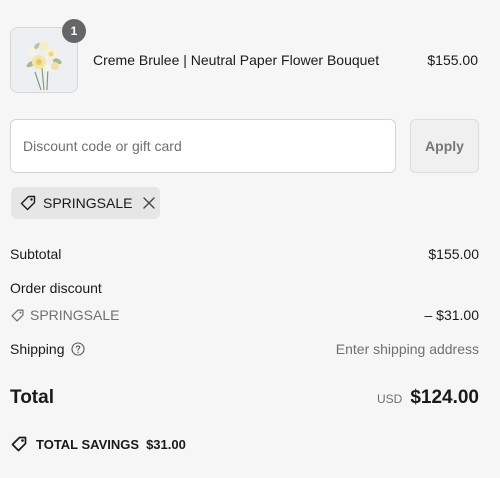  What do you see at coordinates (245, 316) in the screenshot?
I see `discount-code-row: SPRINGSALE – $31.00` at bounding box center [245, 316].